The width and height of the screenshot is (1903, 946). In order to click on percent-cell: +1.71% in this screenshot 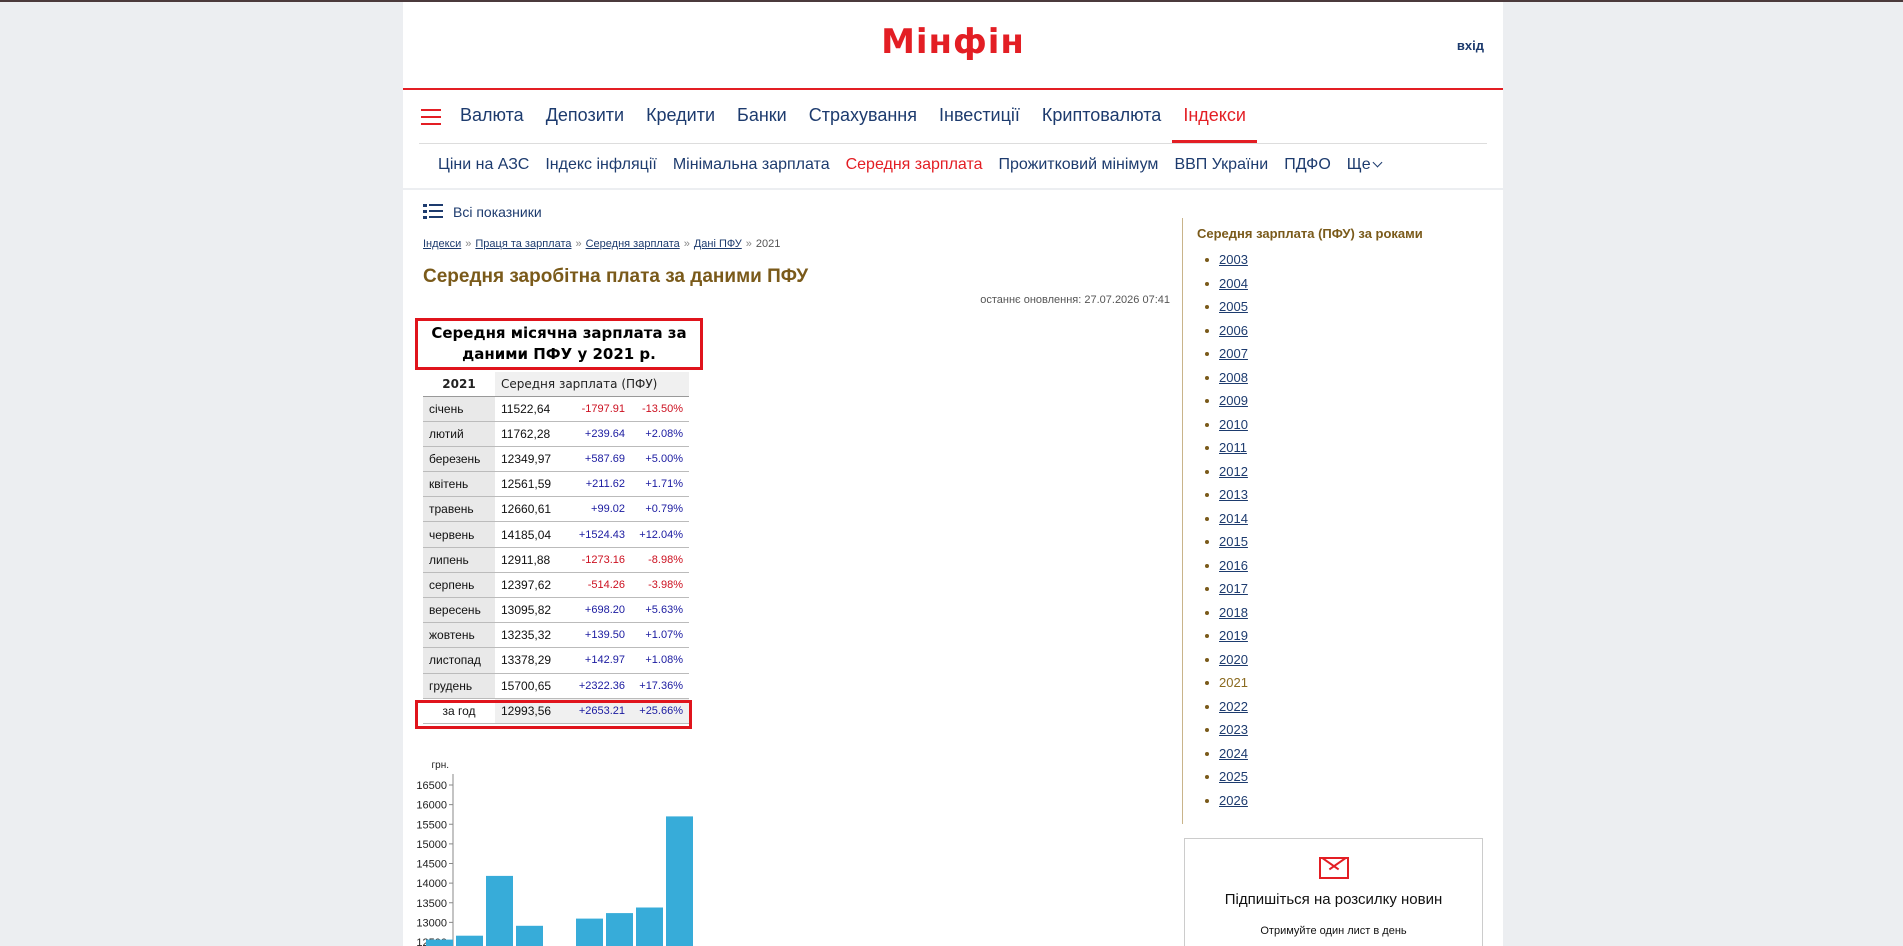, I will do `click(660, 484)`.